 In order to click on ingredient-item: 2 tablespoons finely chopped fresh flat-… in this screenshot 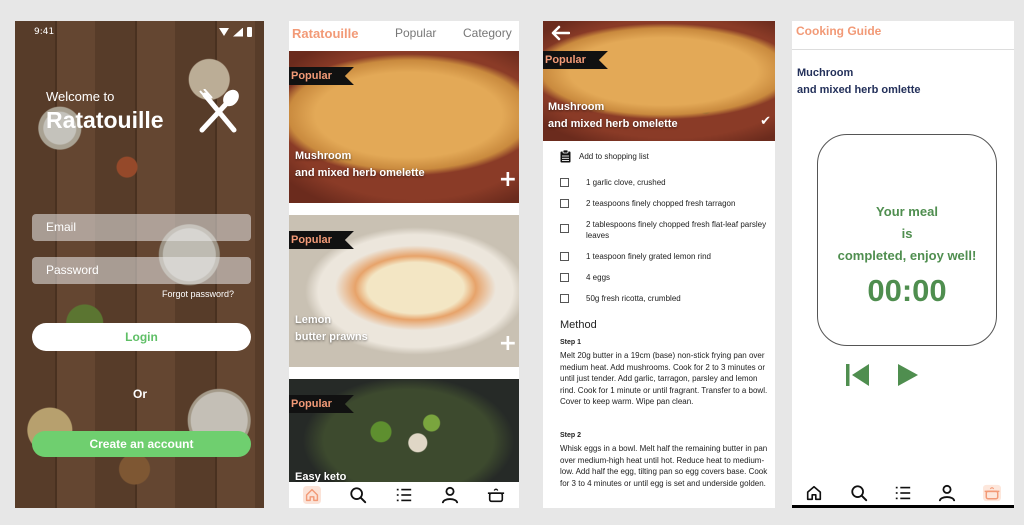, I will do `click(665, 230)`.